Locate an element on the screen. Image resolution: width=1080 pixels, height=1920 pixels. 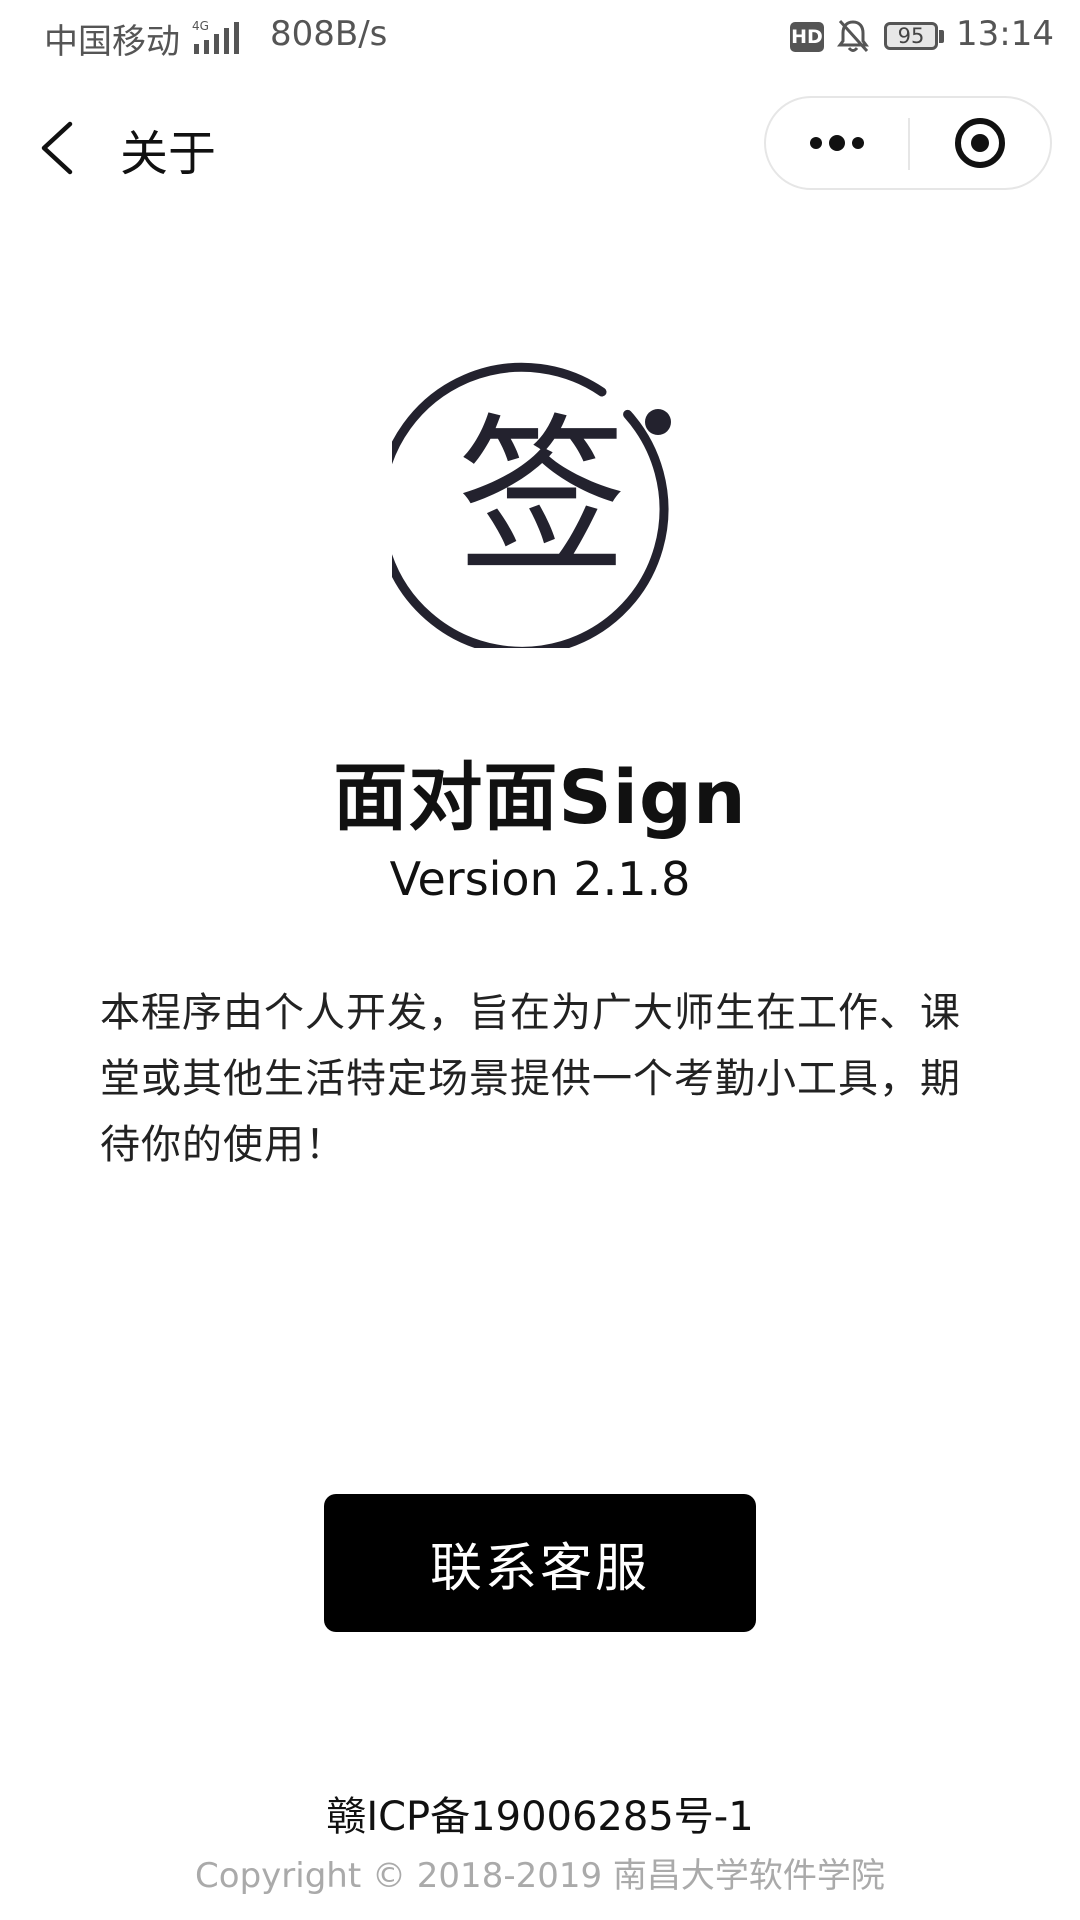
mini-program-capsule is located at coordinates (908, 143).